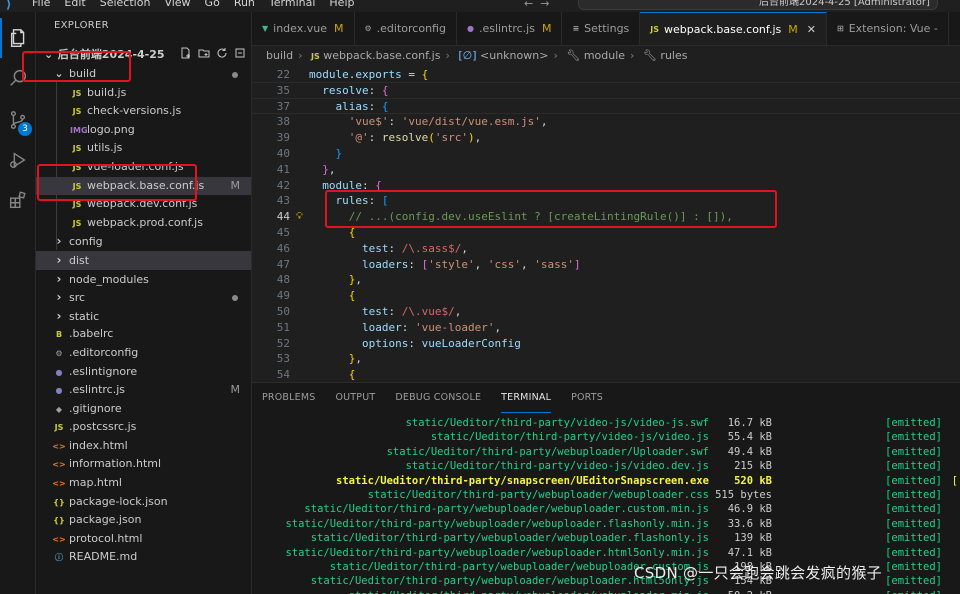  Describe the element at coordinates (143, 427) in the screenshot. I see `tree-item: JS .postcssrc.js` at that location.